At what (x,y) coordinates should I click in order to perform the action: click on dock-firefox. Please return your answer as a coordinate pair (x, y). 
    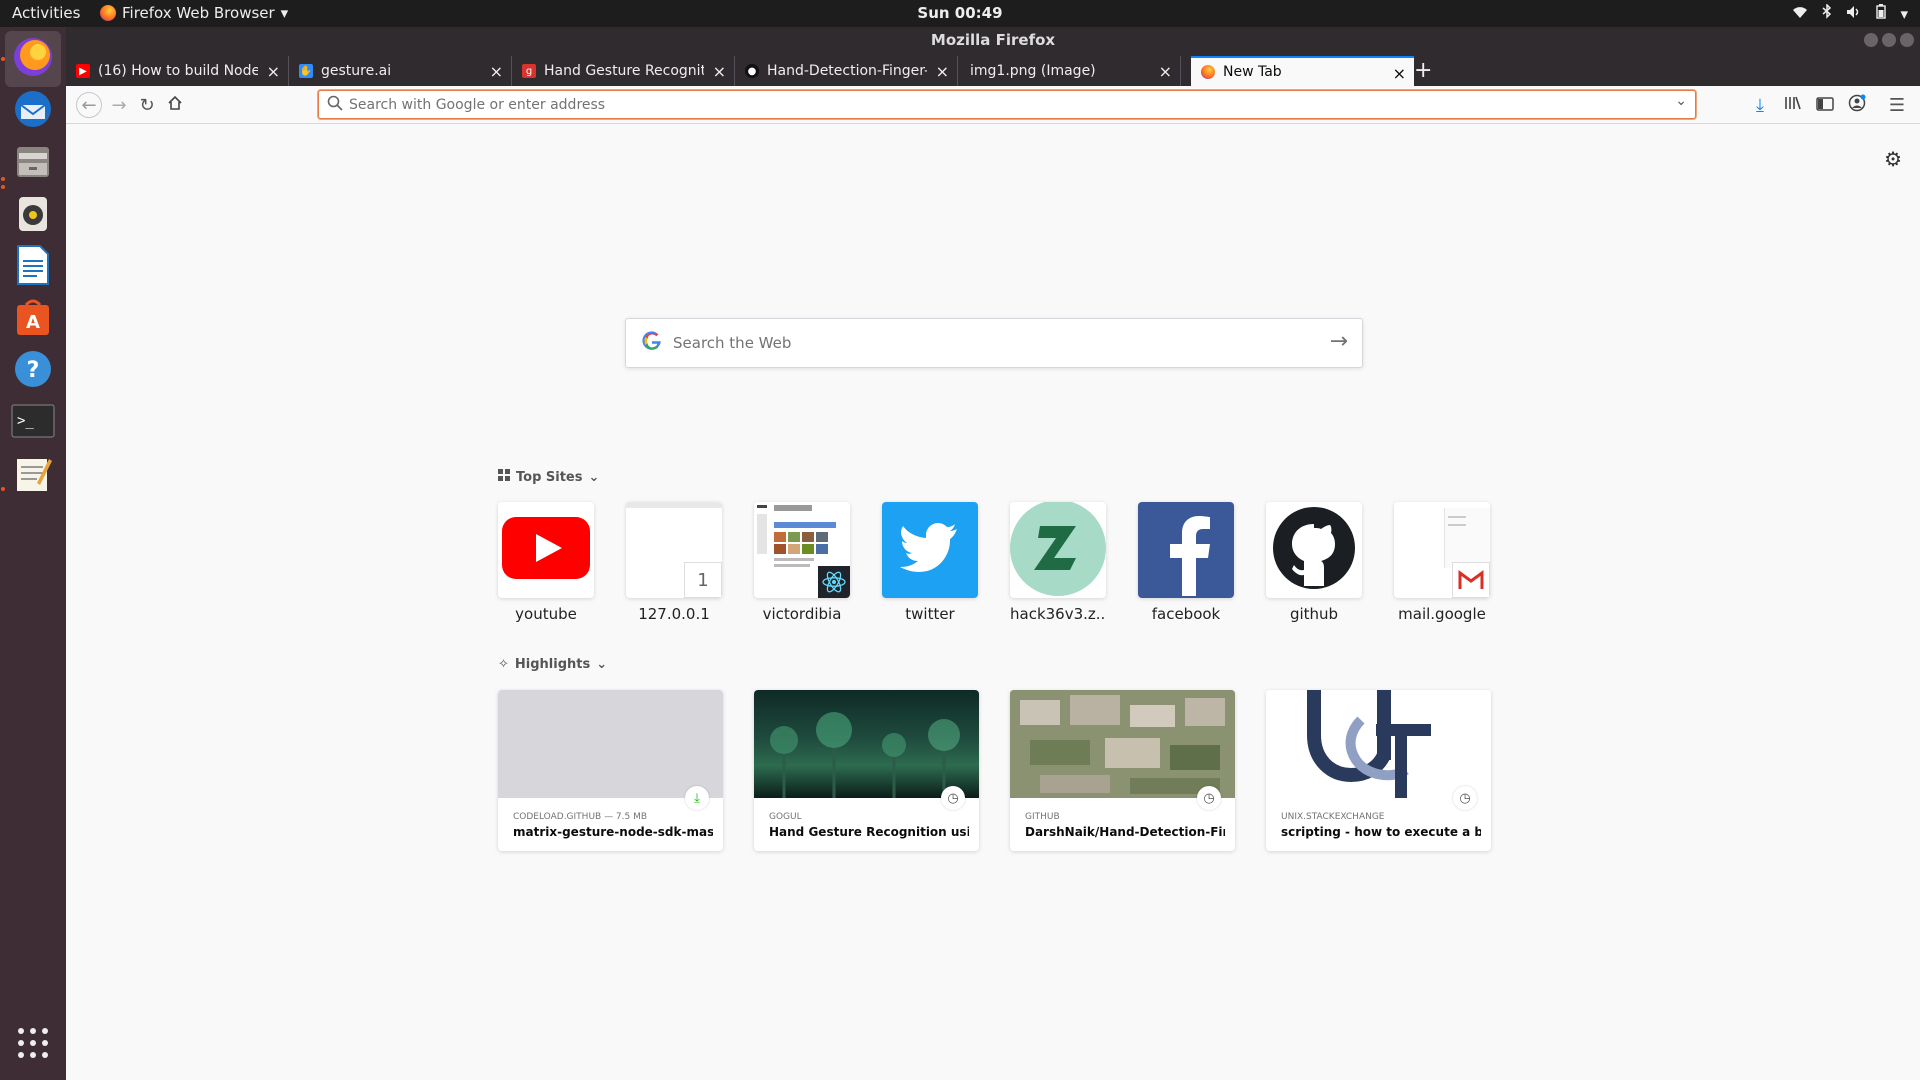
    Looking at the image, I should click on (33, 59).